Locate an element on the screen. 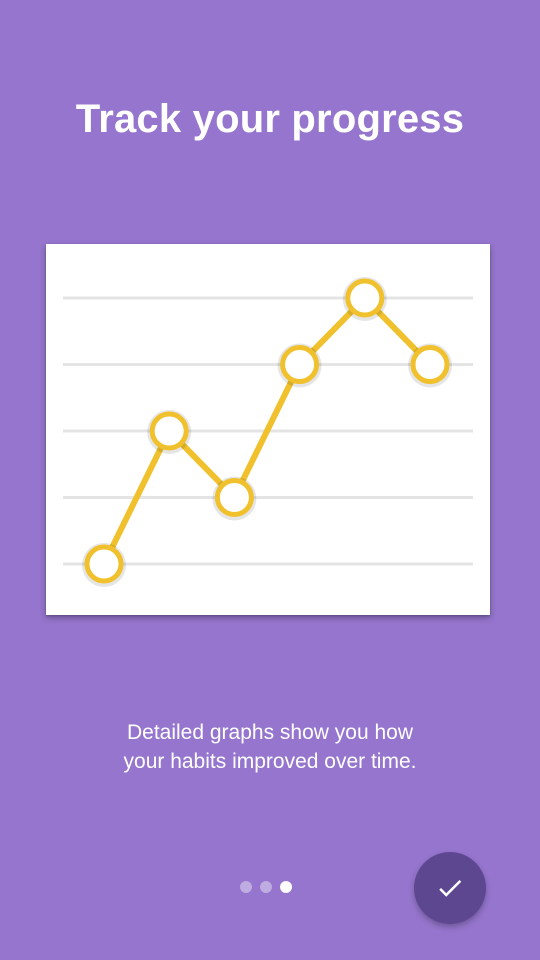 This screenshot has width=540, height=960. screen-title: Track your progress is located at coordinates (270, 119).